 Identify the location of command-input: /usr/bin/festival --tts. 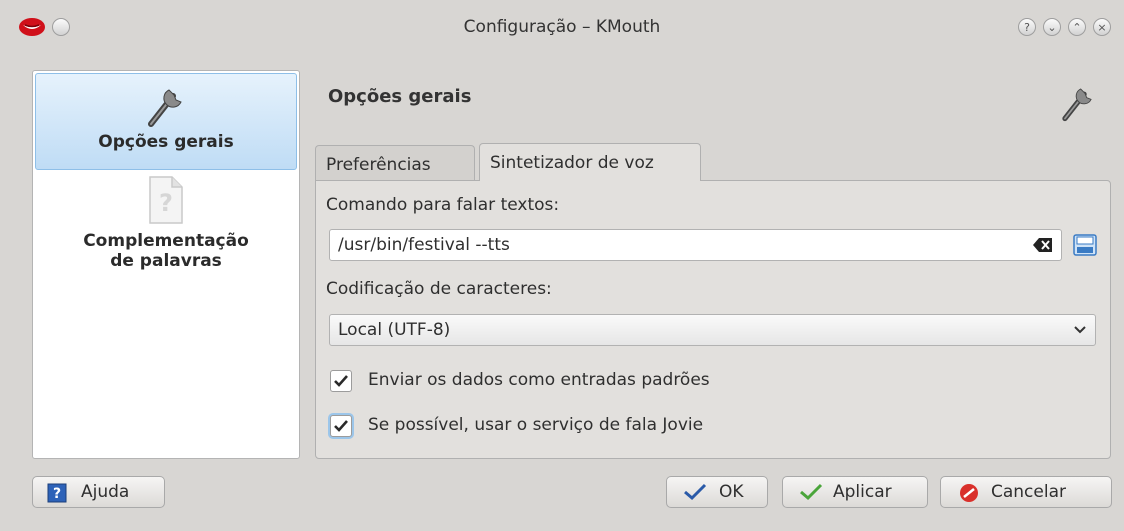
(695, 245).